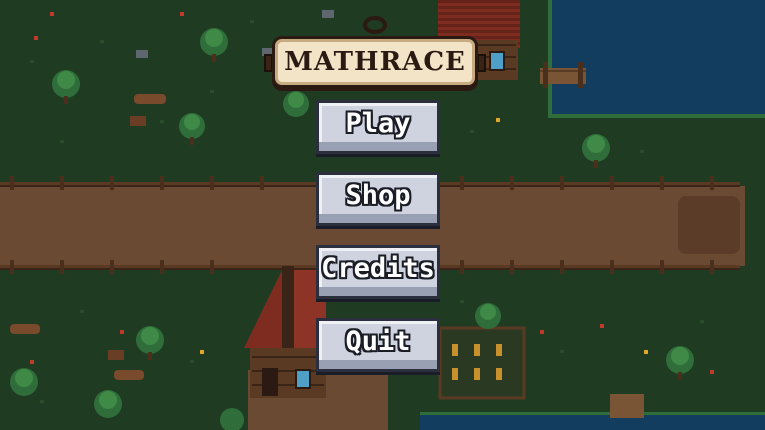  I want to click on play-button-label: Play, so click(378, 123).